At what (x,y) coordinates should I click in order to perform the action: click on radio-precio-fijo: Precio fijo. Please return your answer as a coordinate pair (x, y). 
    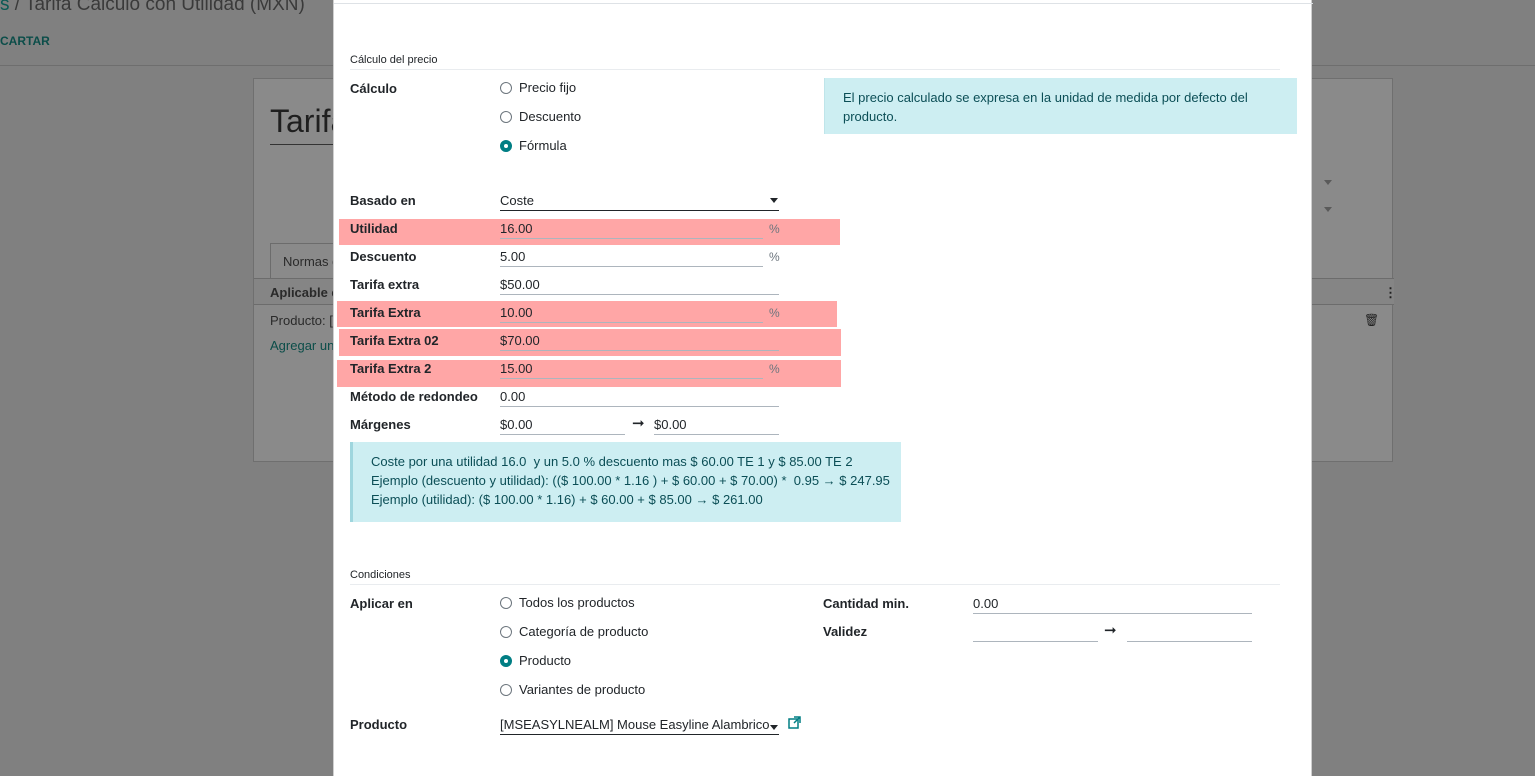
    Looking at the image, I should click on (538, 87).